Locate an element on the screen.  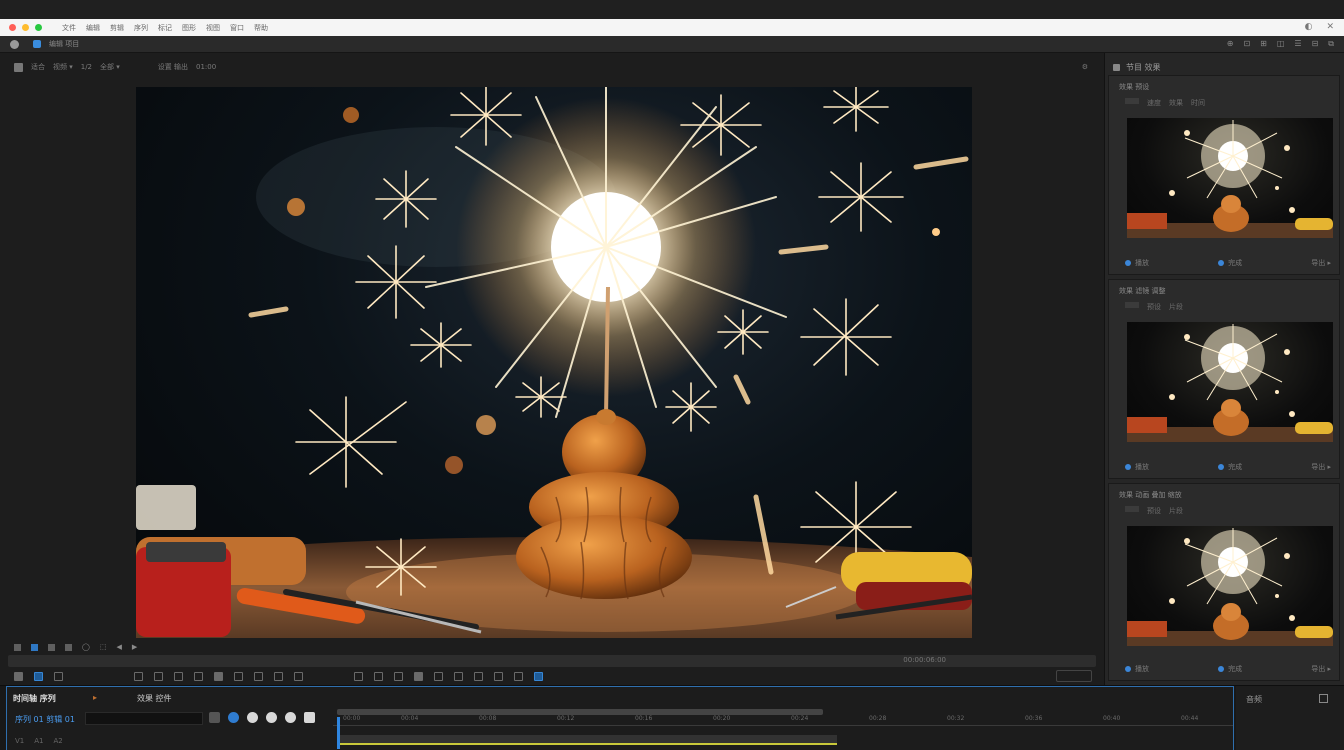
track-a2: A2 is located at coordinates (58, 741).